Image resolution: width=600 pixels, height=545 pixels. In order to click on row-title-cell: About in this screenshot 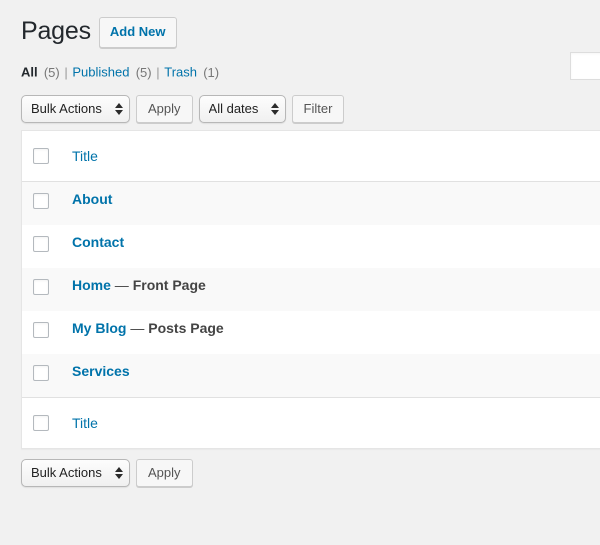, I will do `click(331, 203)`.